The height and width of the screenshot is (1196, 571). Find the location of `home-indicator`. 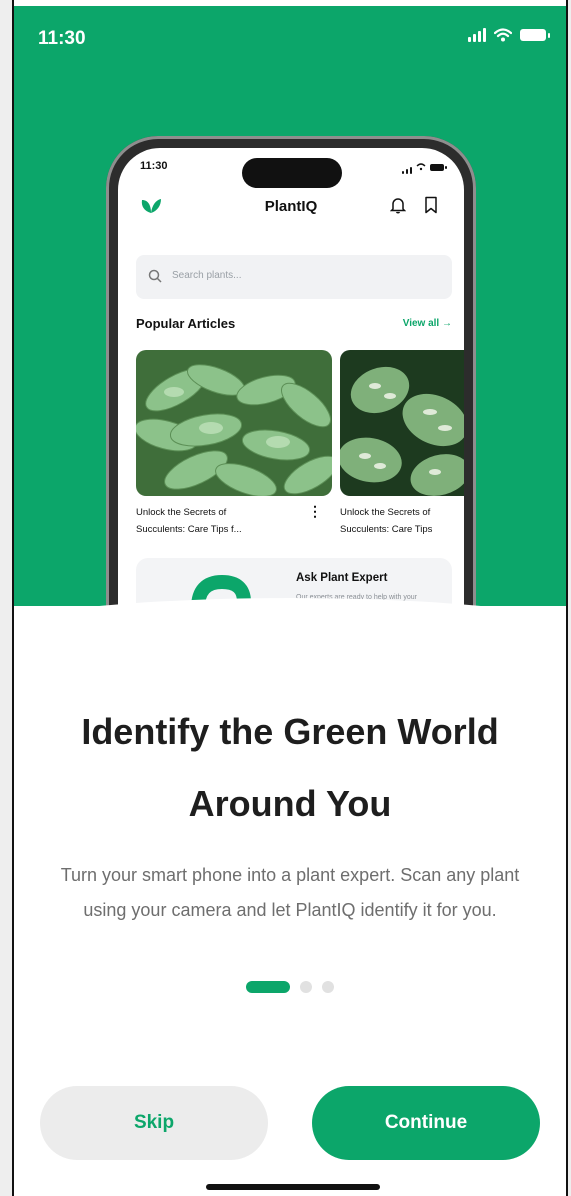

home-indicator is located at coordinates (293, 1187).